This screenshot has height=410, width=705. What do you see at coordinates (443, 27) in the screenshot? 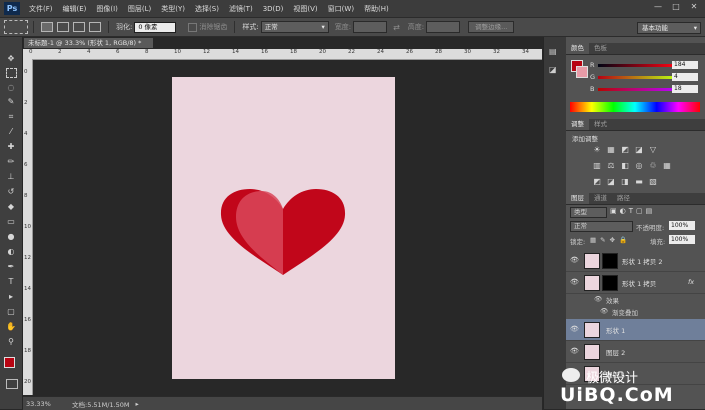
I see `height-input` at bounding box center [443, 27].